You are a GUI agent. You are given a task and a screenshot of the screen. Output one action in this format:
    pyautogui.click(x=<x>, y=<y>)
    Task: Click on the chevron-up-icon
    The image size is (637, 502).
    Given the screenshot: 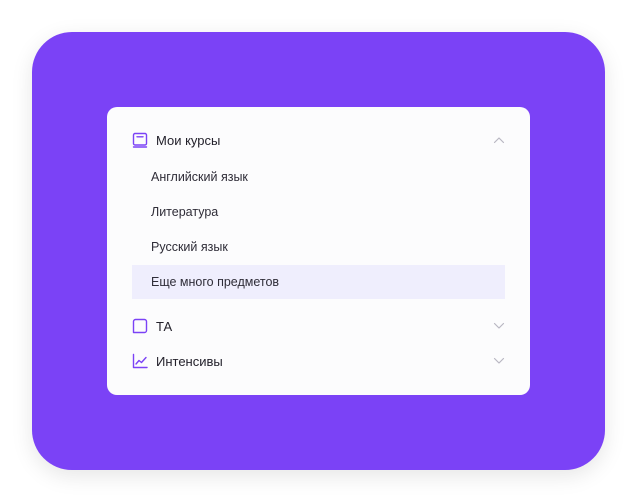 What is the action you would take?
    pyautogui.click(x=499, y=140)
    